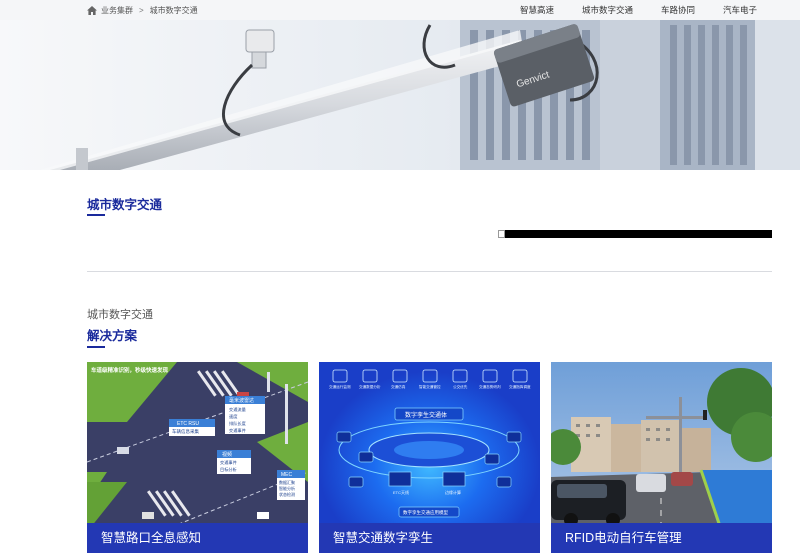 The image size is (800, 553). What do you see at coordinates (678, 10) in the screenshot?
I see `nav-item-vehicle-road-coordination: 车路协同` at bounding box center [678, 10].